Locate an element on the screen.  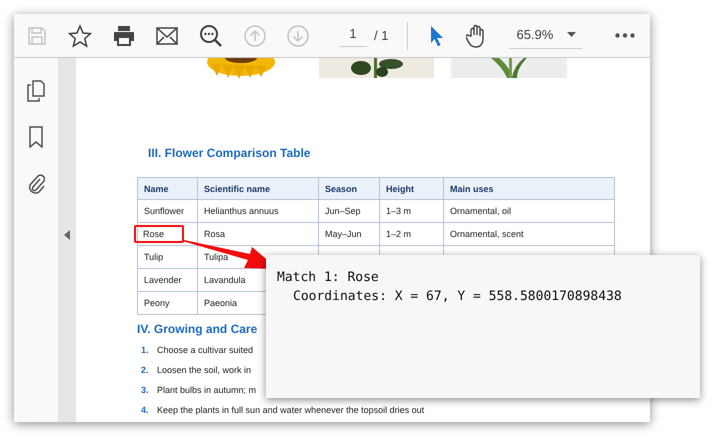
page-number-field: 1 is located at coordinates (353, 35).